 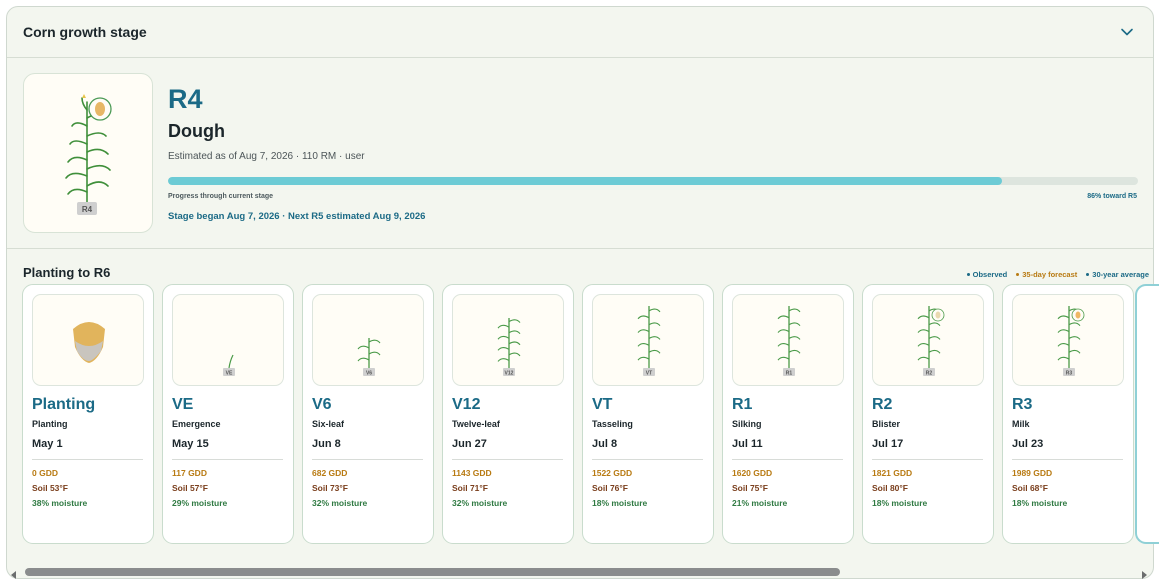 What do you see at coordinates (886, 424) in the screenshot?
I see `stage-name: Blister` at bounding box center [886, 424].